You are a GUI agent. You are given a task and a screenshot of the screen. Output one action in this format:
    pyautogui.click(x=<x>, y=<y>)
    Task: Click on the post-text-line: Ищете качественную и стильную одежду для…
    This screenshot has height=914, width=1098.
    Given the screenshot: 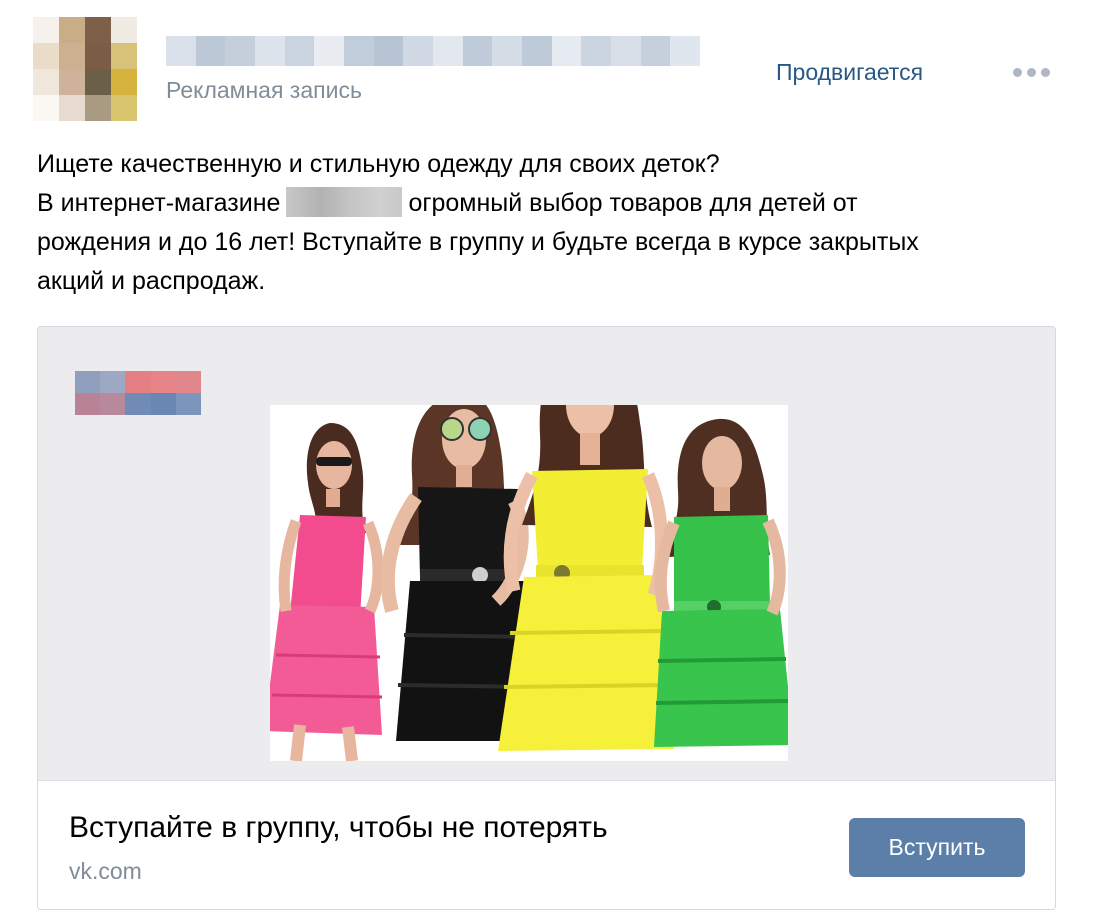 What is the action you would take?
    pyautogui.click(x=378, y=164)
    